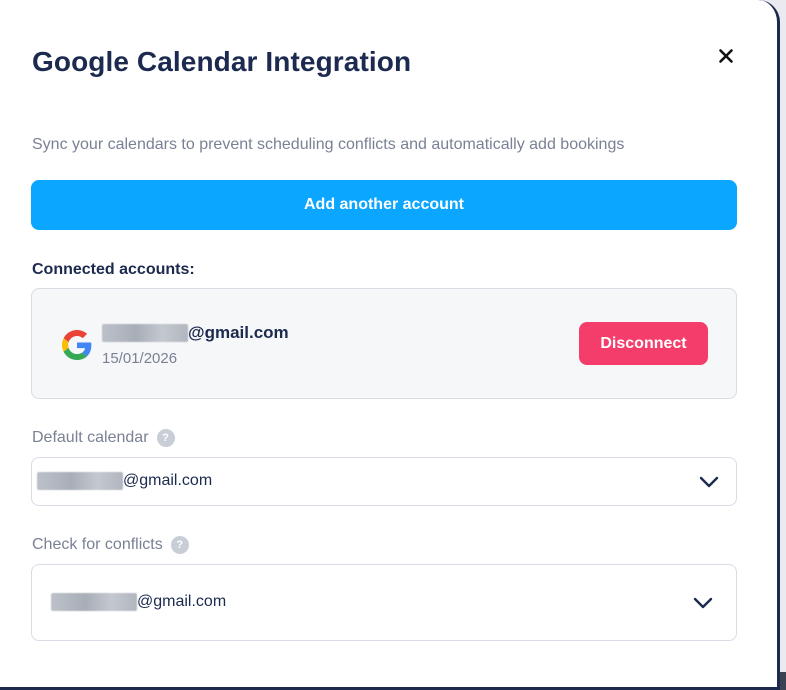  What do you see at coordinates (238, 332) in the screenshot?
I see `account-email-domain: @gmail.com` at bounding box center [238, 332].